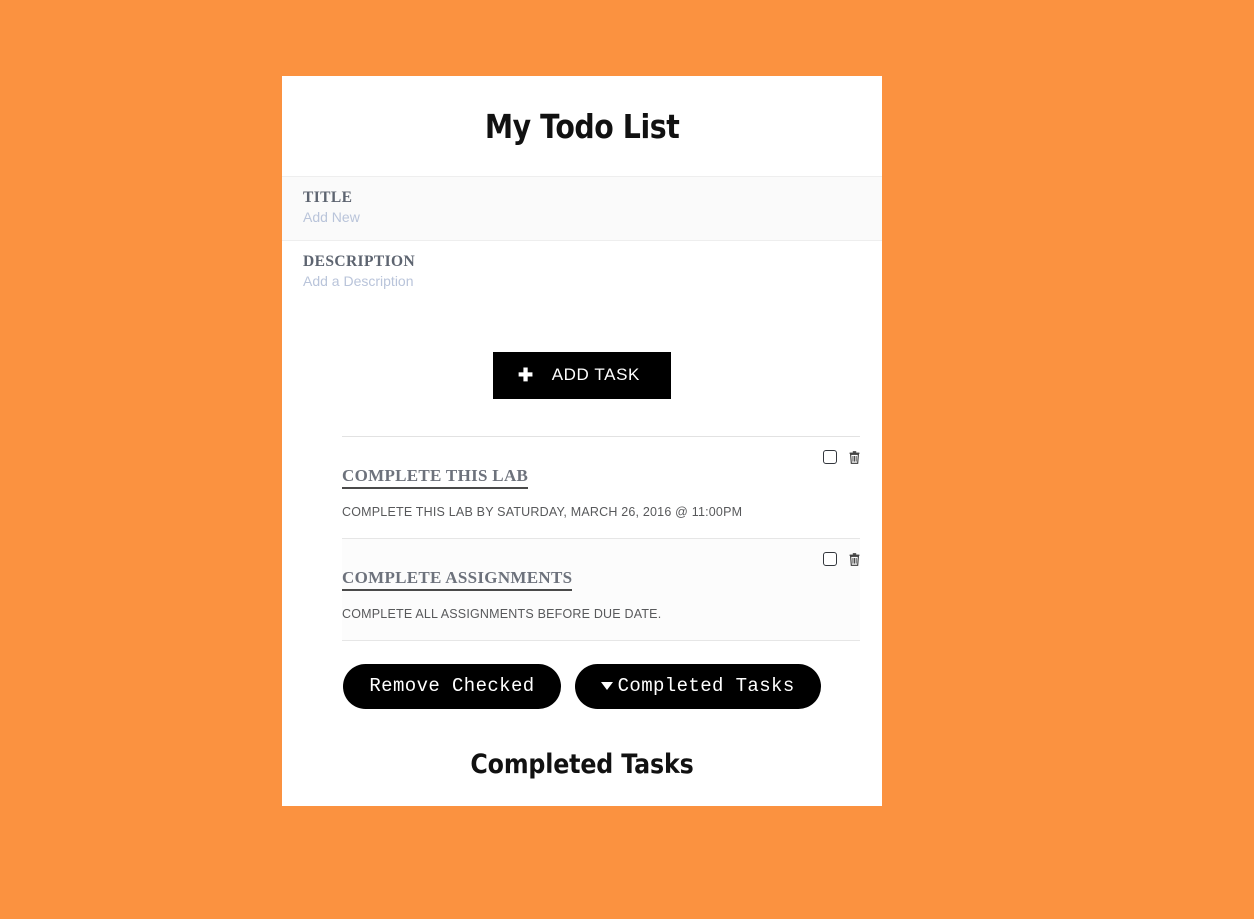 This screenshot has height=919, width=1254. I want to click on task-actions-row: Remove Checked Completed Tasks, so click(582, 686).